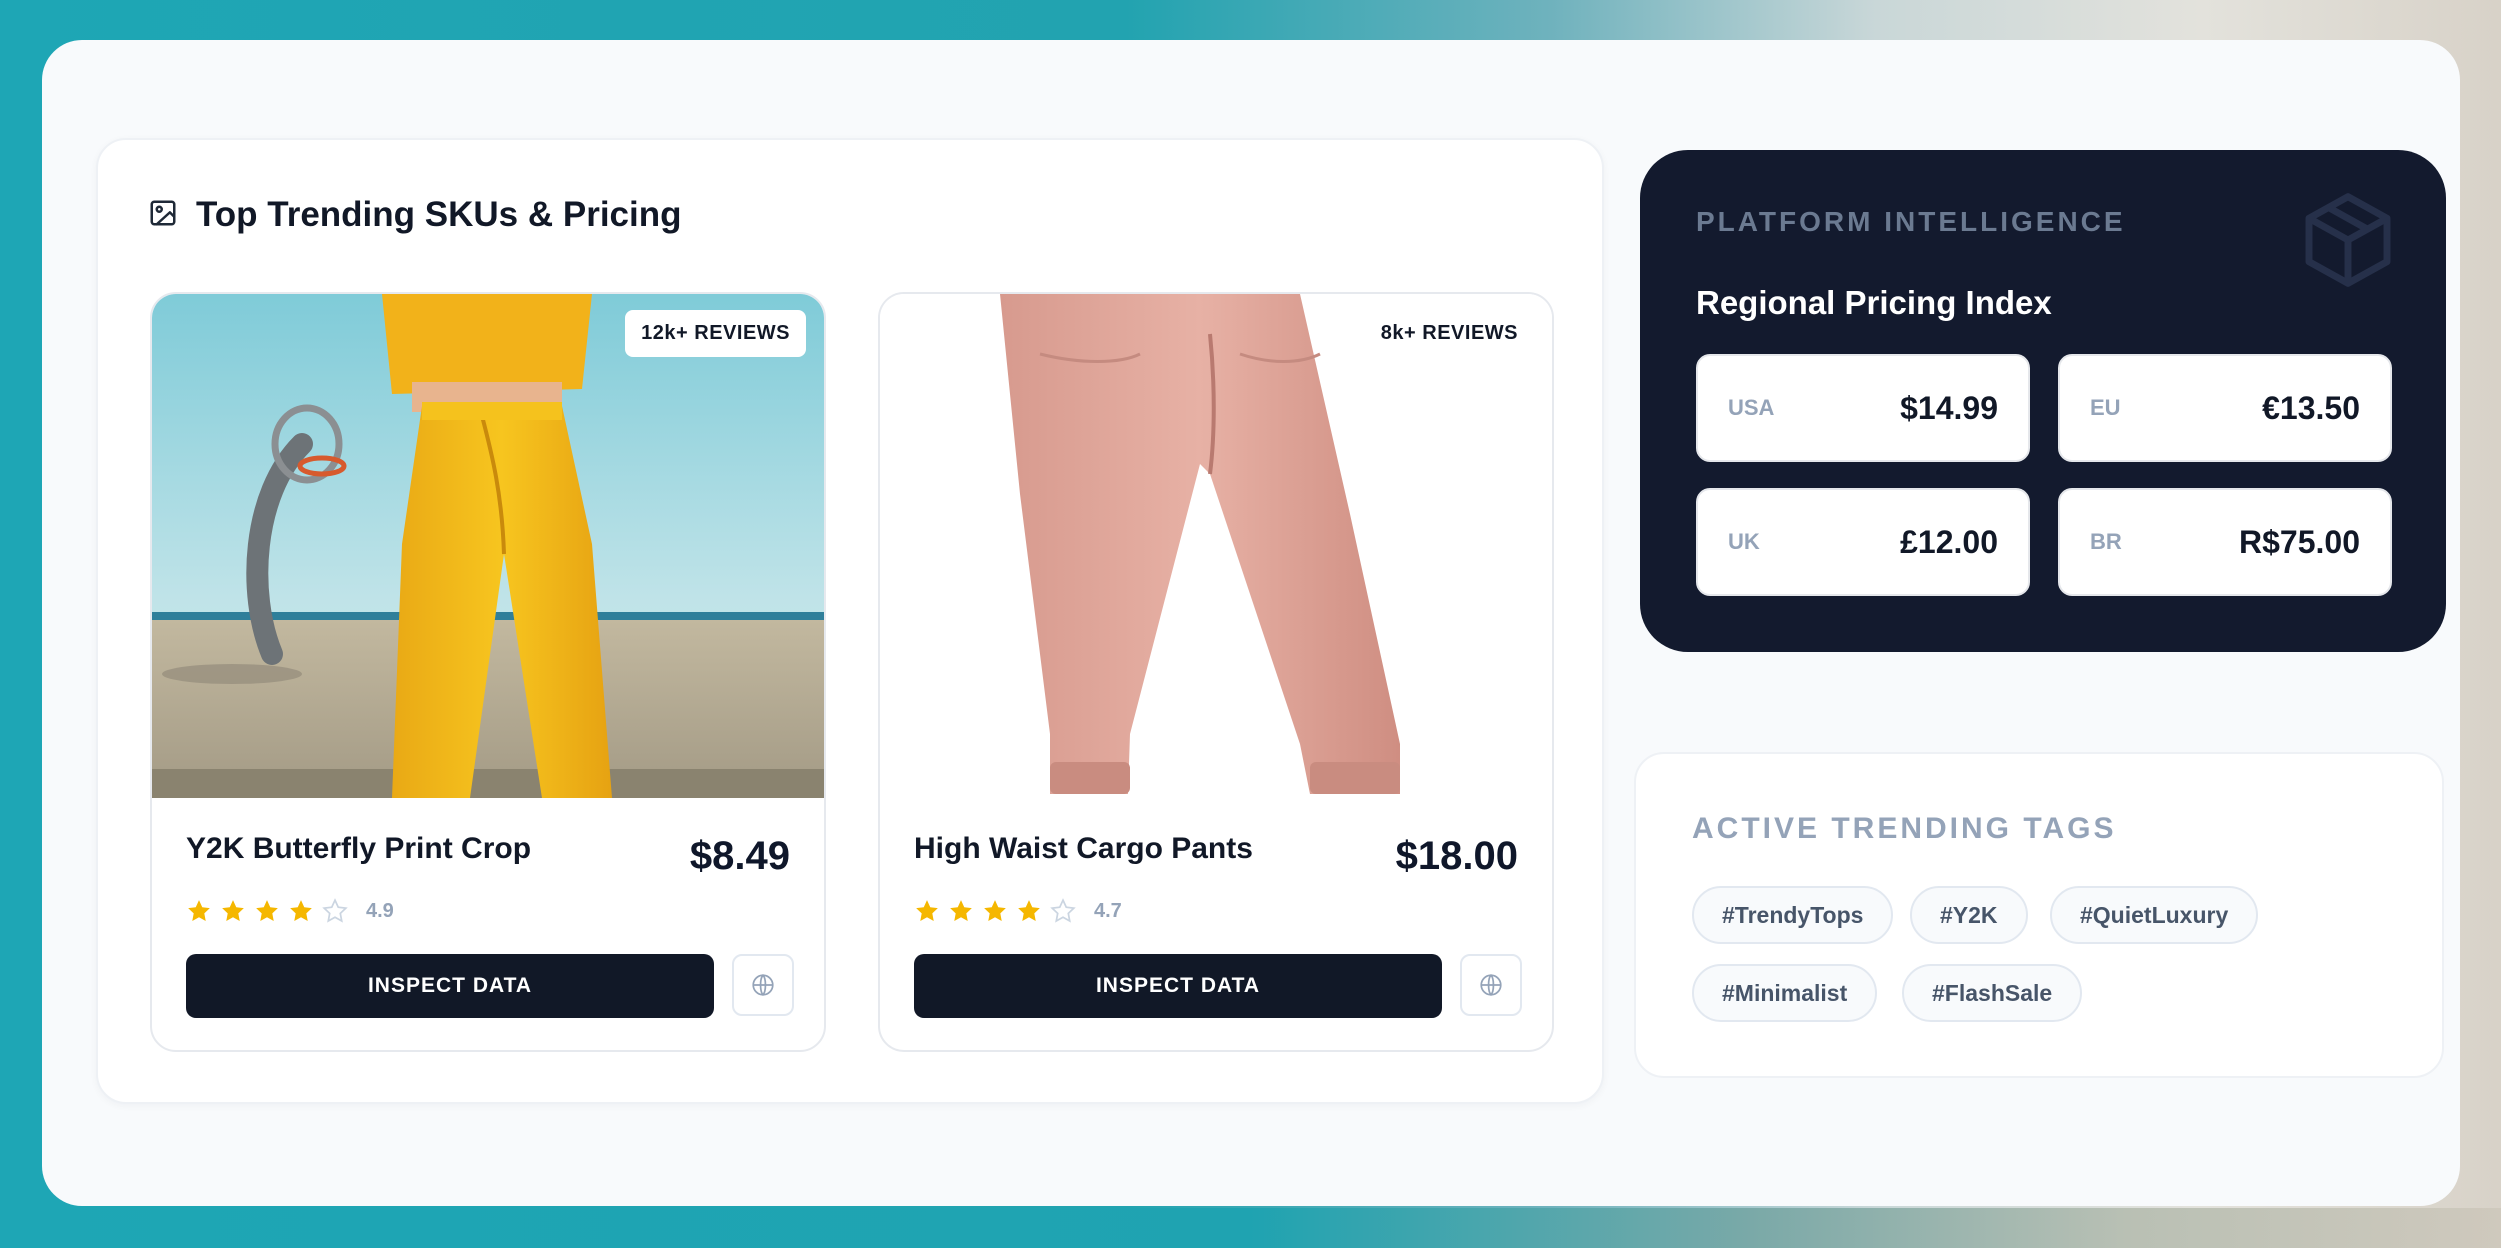 This screenshot has width=2501, height=1248. What do you see at coordinates (2225, 408) in the screenshot?
I see `region-price-eu: EU €13.50` at bounding box center [2225, 408].